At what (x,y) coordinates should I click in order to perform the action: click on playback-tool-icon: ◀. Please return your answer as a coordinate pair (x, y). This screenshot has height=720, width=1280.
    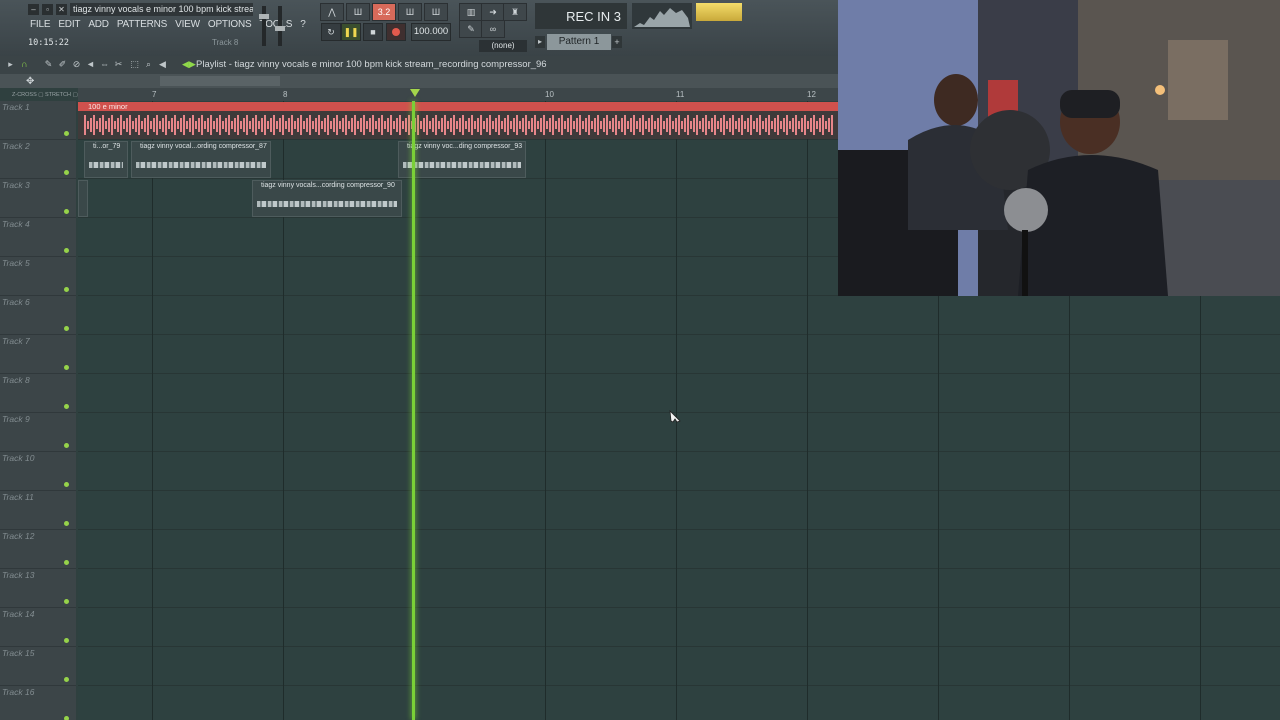
    Looking at the image, I should click on (162, 64).